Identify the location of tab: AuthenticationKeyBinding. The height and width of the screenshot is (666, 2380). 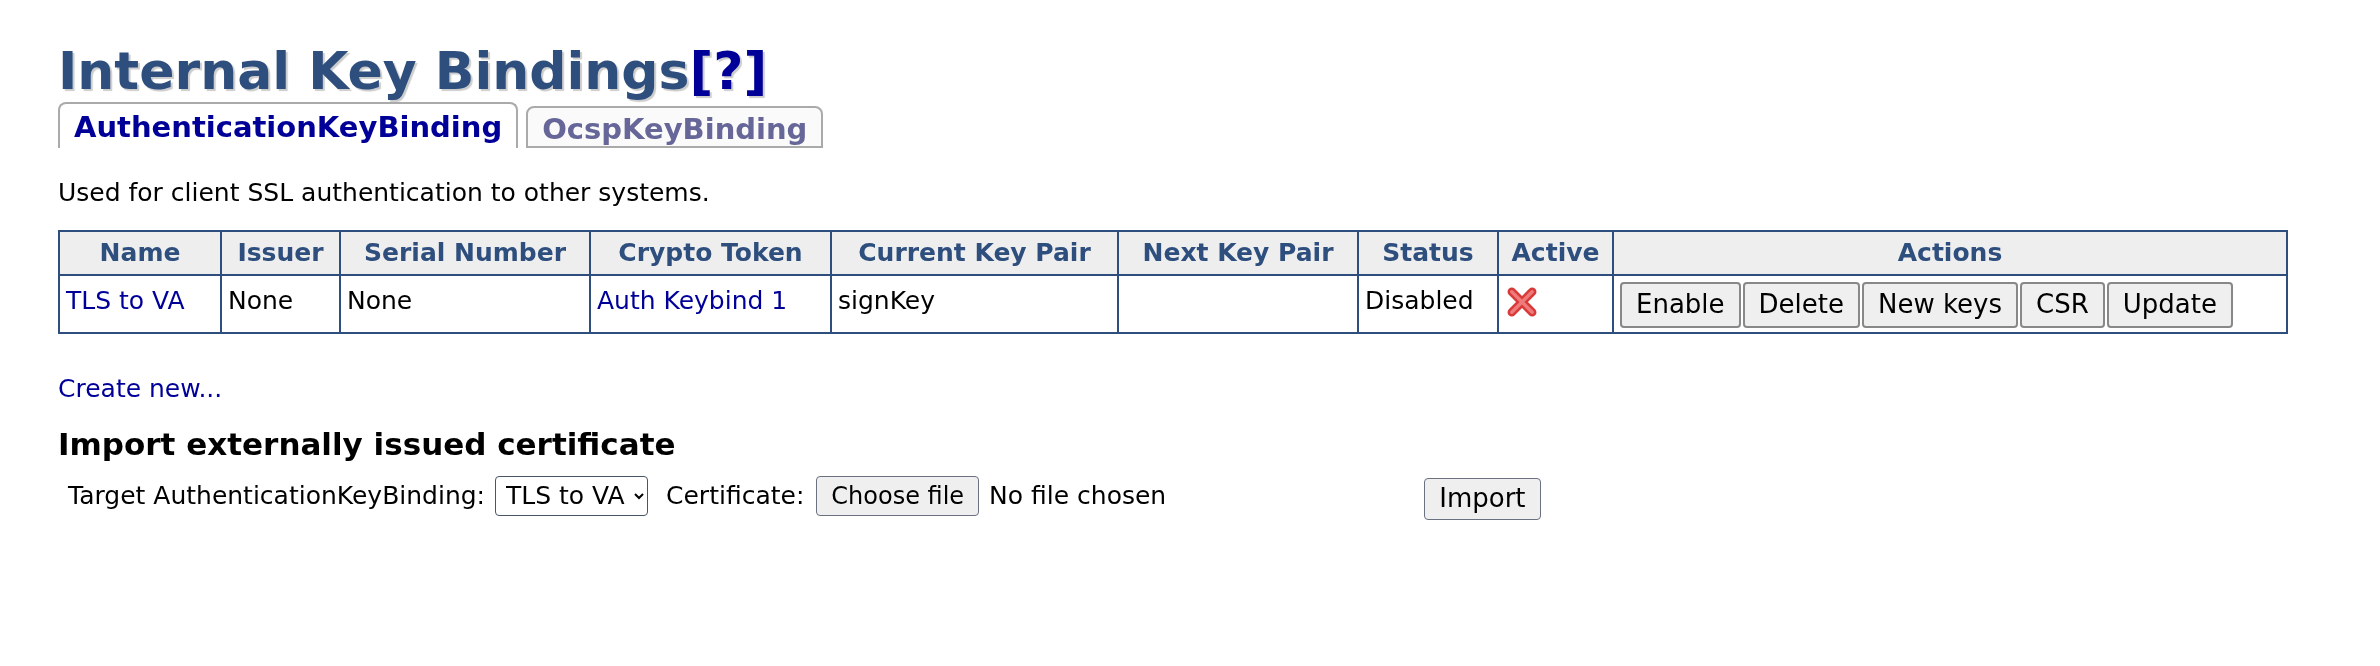
(288, 125).